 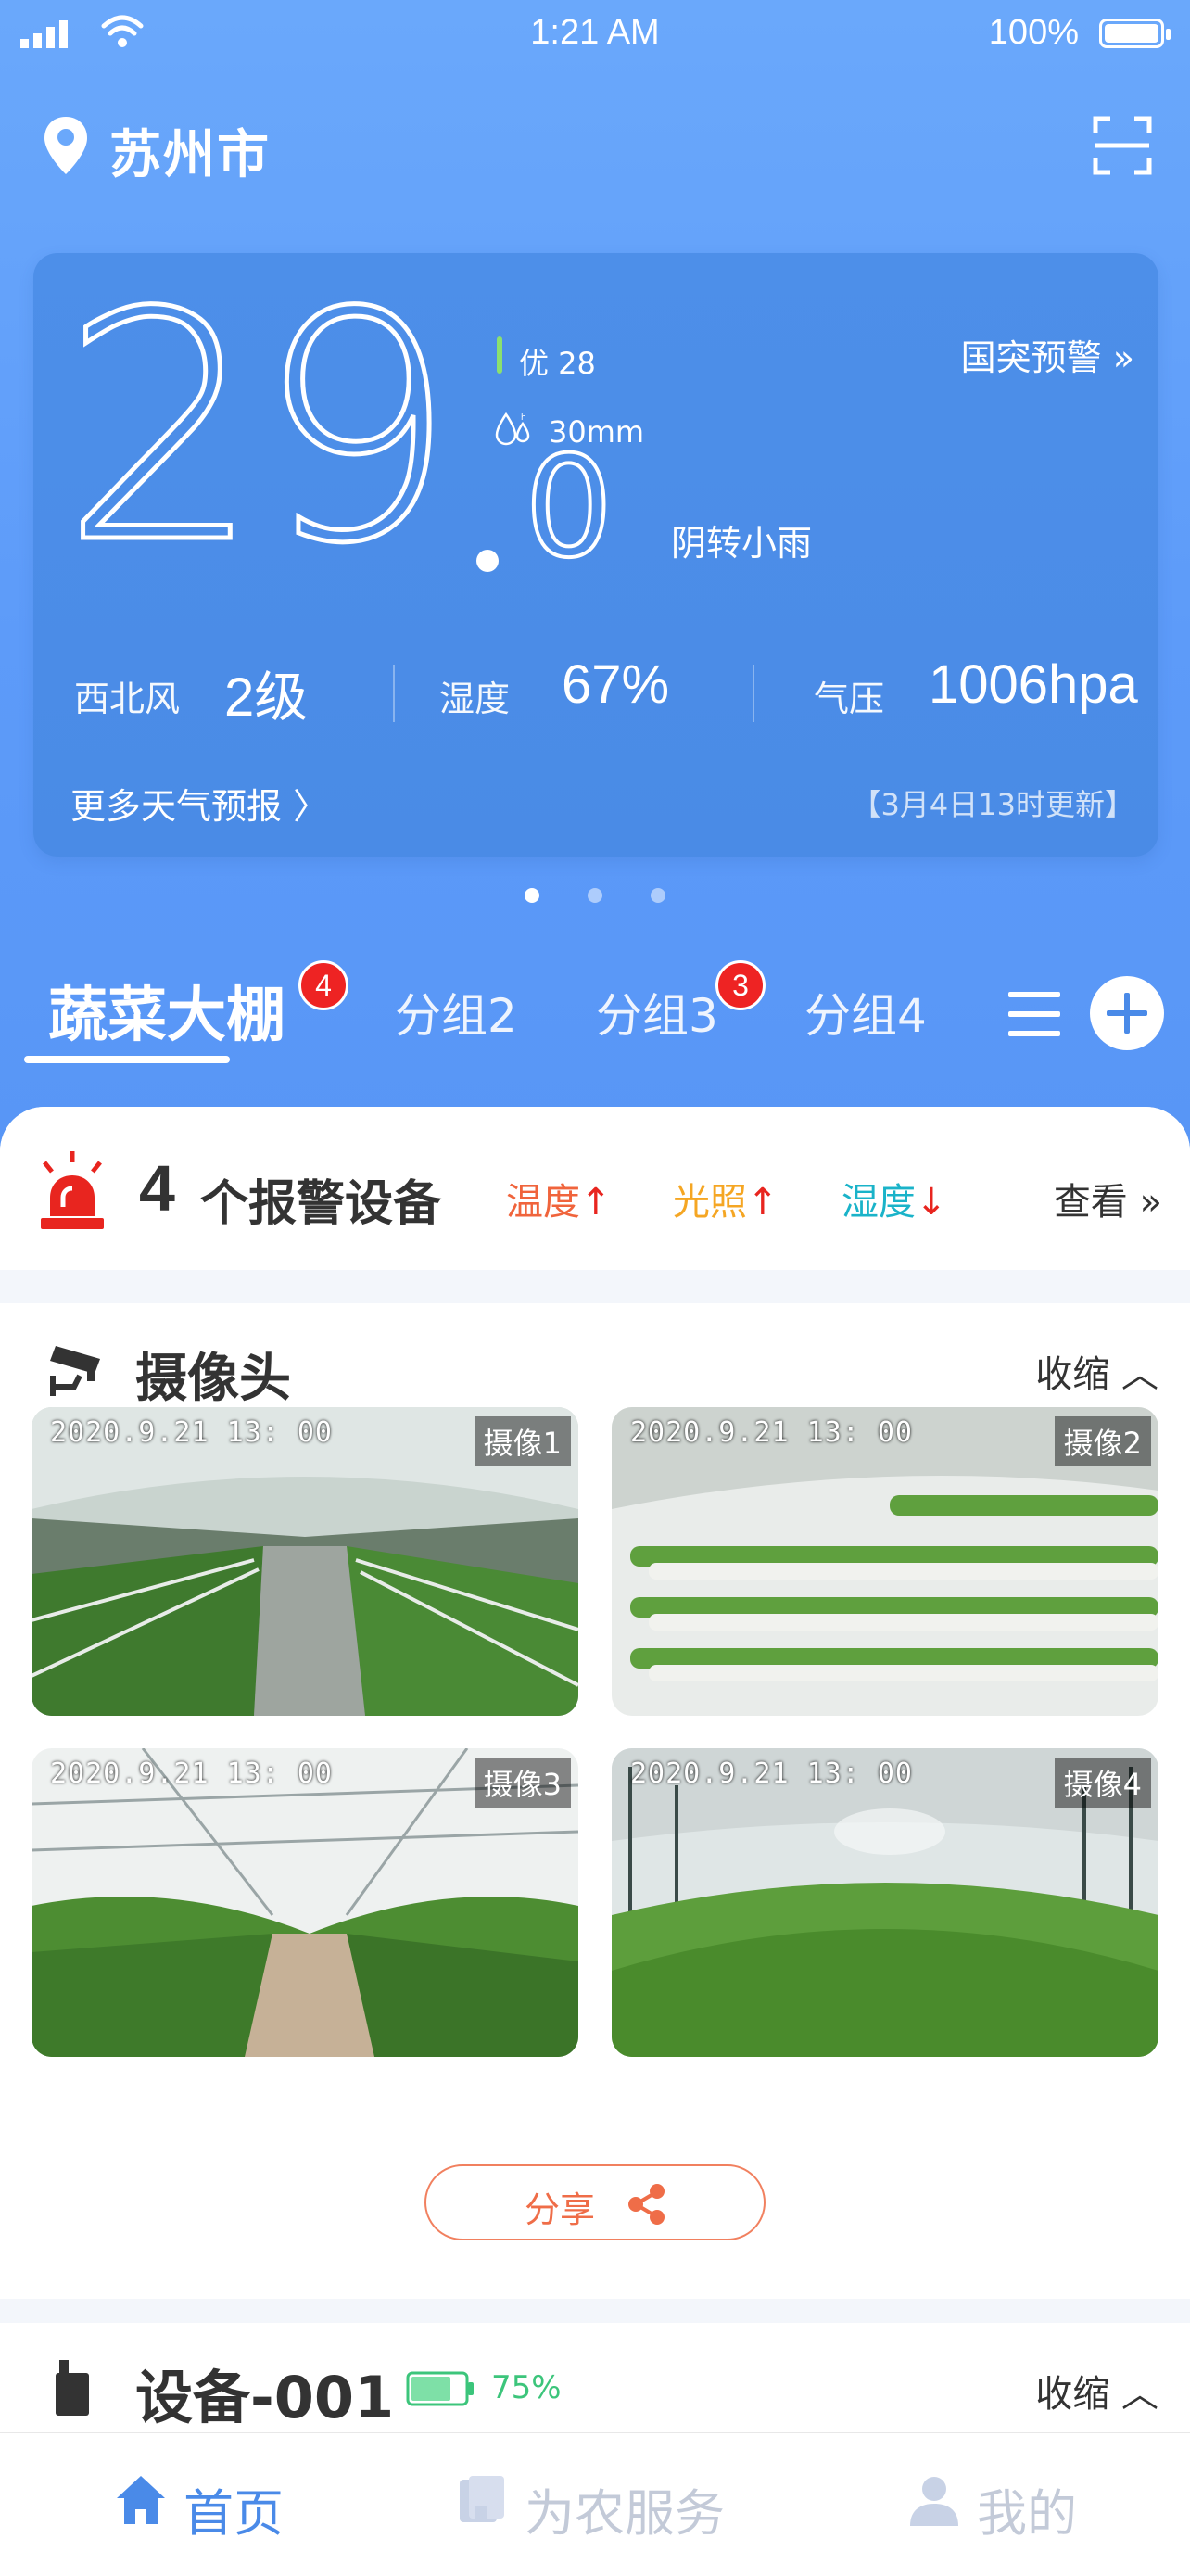 I want to click on location-pin-icon, so click(x=65, y=145).